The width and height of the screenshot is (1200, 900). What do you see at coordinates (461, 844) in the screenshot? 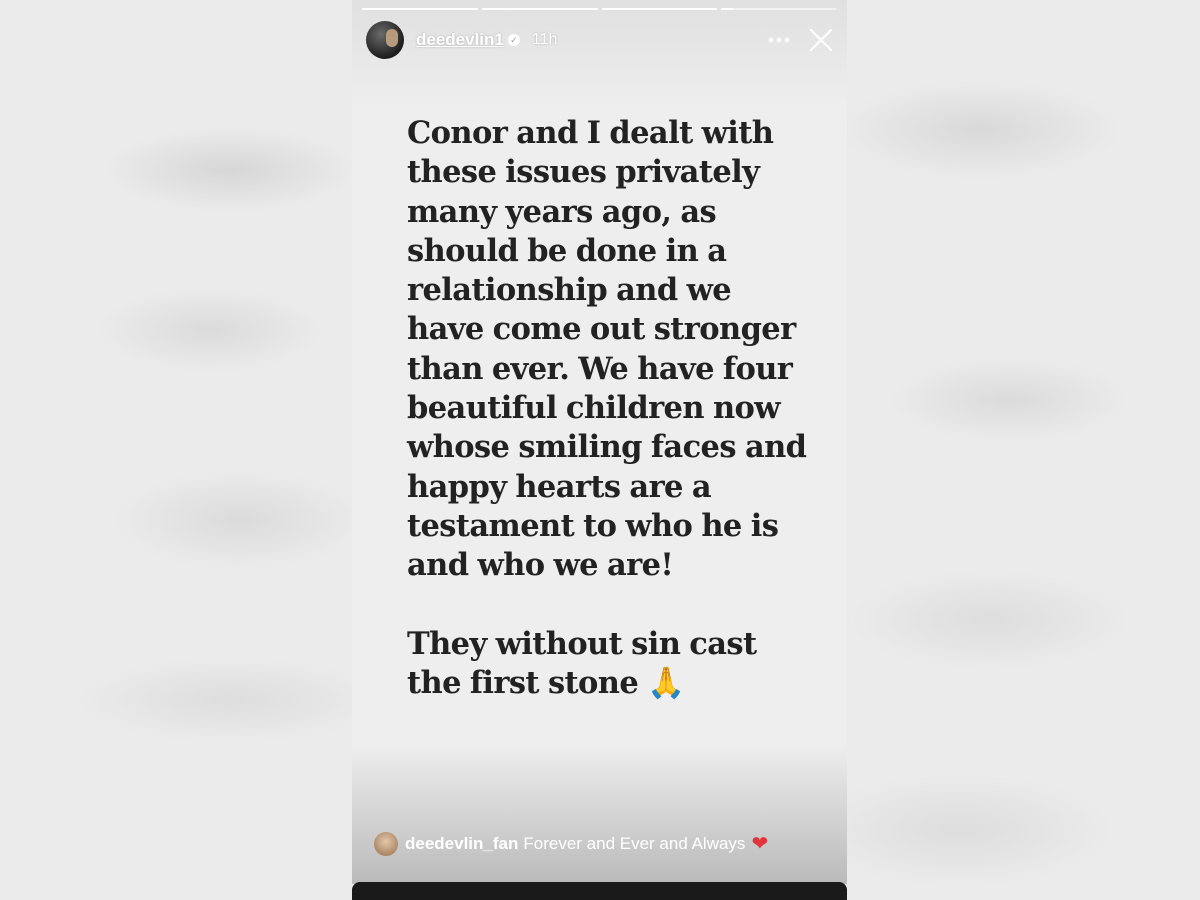
I see `mention-username: deedevlin_fan` at bounding box center [461, 844].